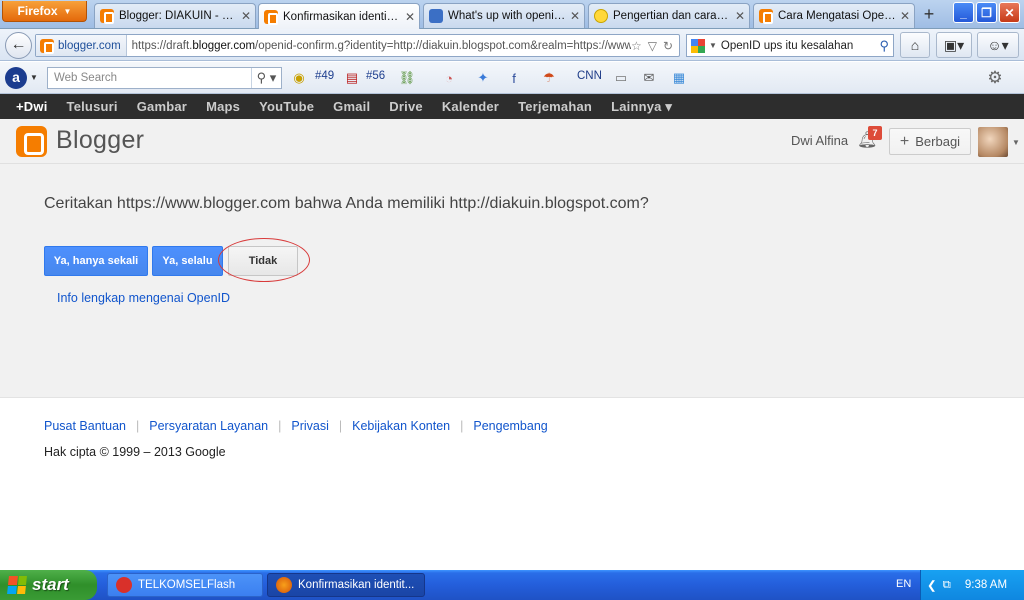 Image resolution: width=1024 pixels, height=600 pixels. I want to click on gbar-item-calendar: Kalender, so click(470, 106).